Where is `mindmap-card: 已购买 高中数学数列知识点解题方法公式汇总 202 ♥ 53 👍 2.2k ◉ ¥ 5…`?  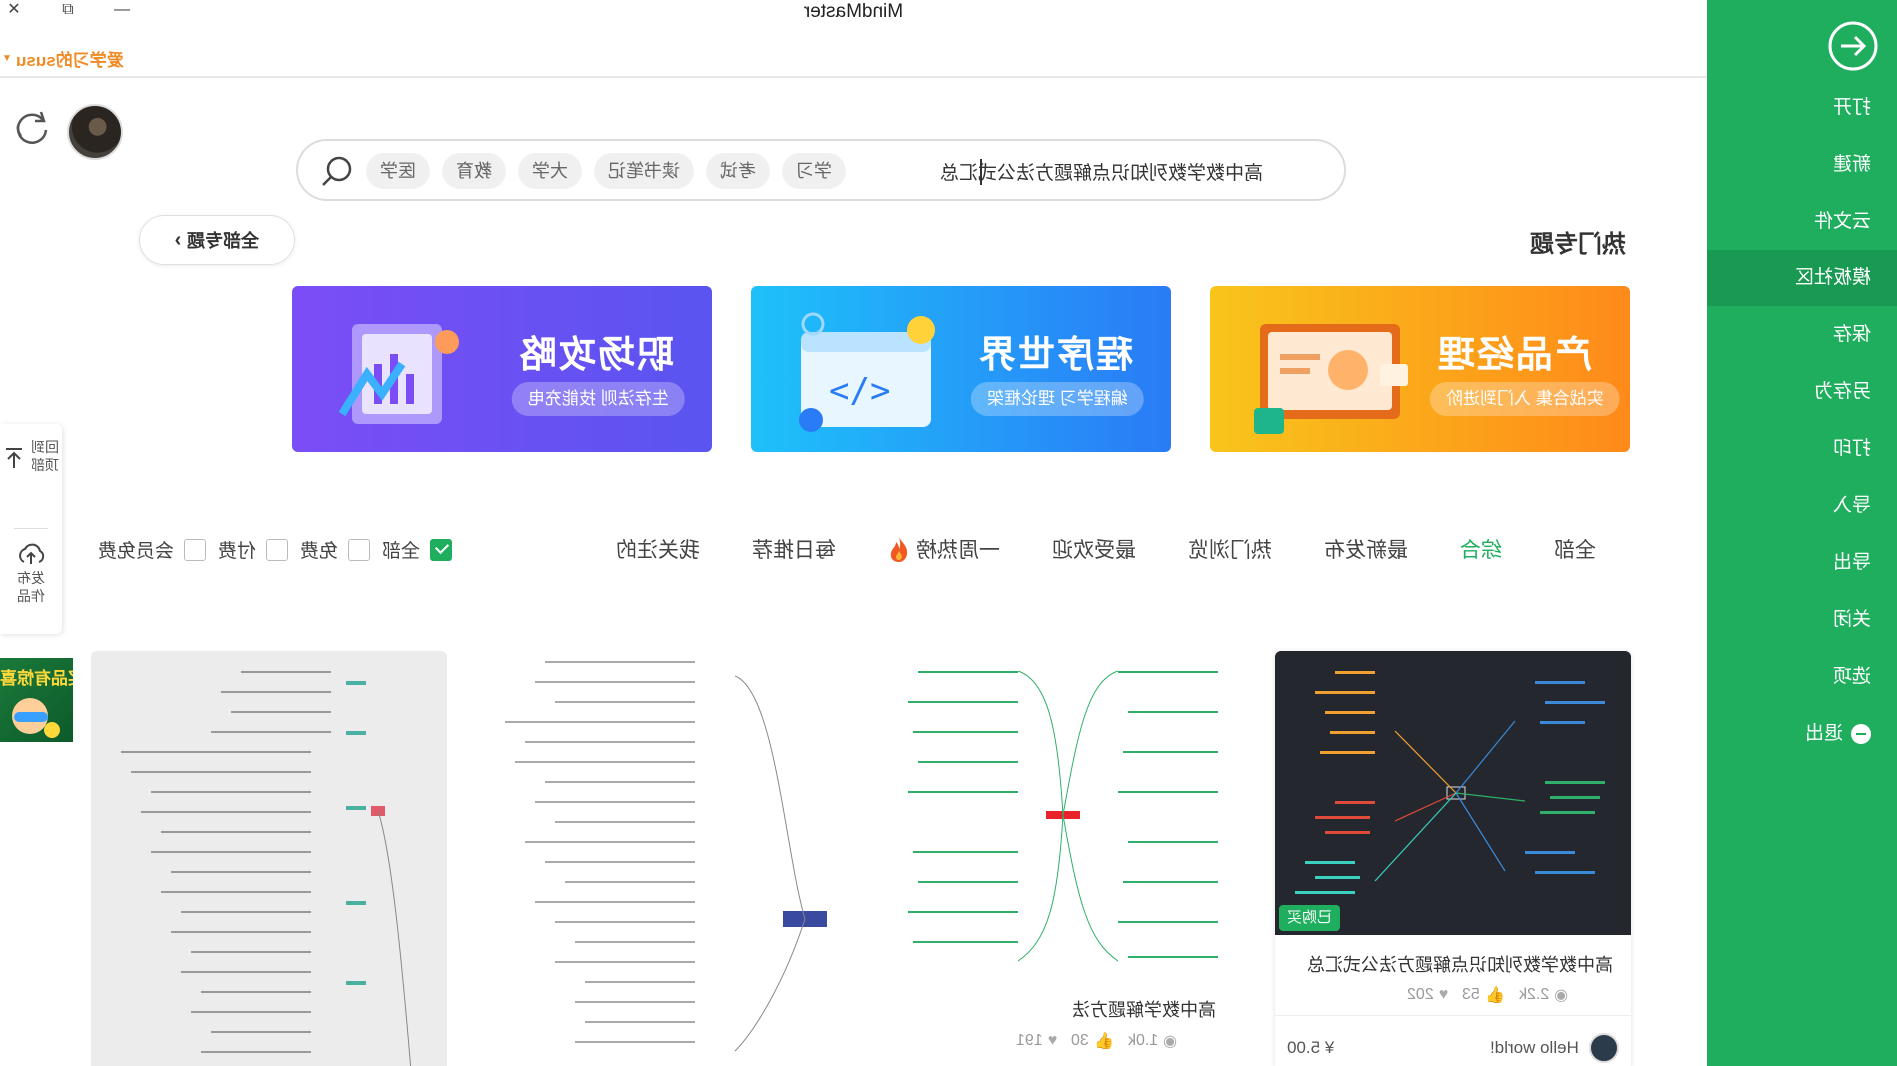
mindmap-card: 已购买 高中数学数列知识点解题方法公式汇总 202 ♥ 53 👍 2.2k ◉ ¥ 5… is located at coordinates (1453, 858).